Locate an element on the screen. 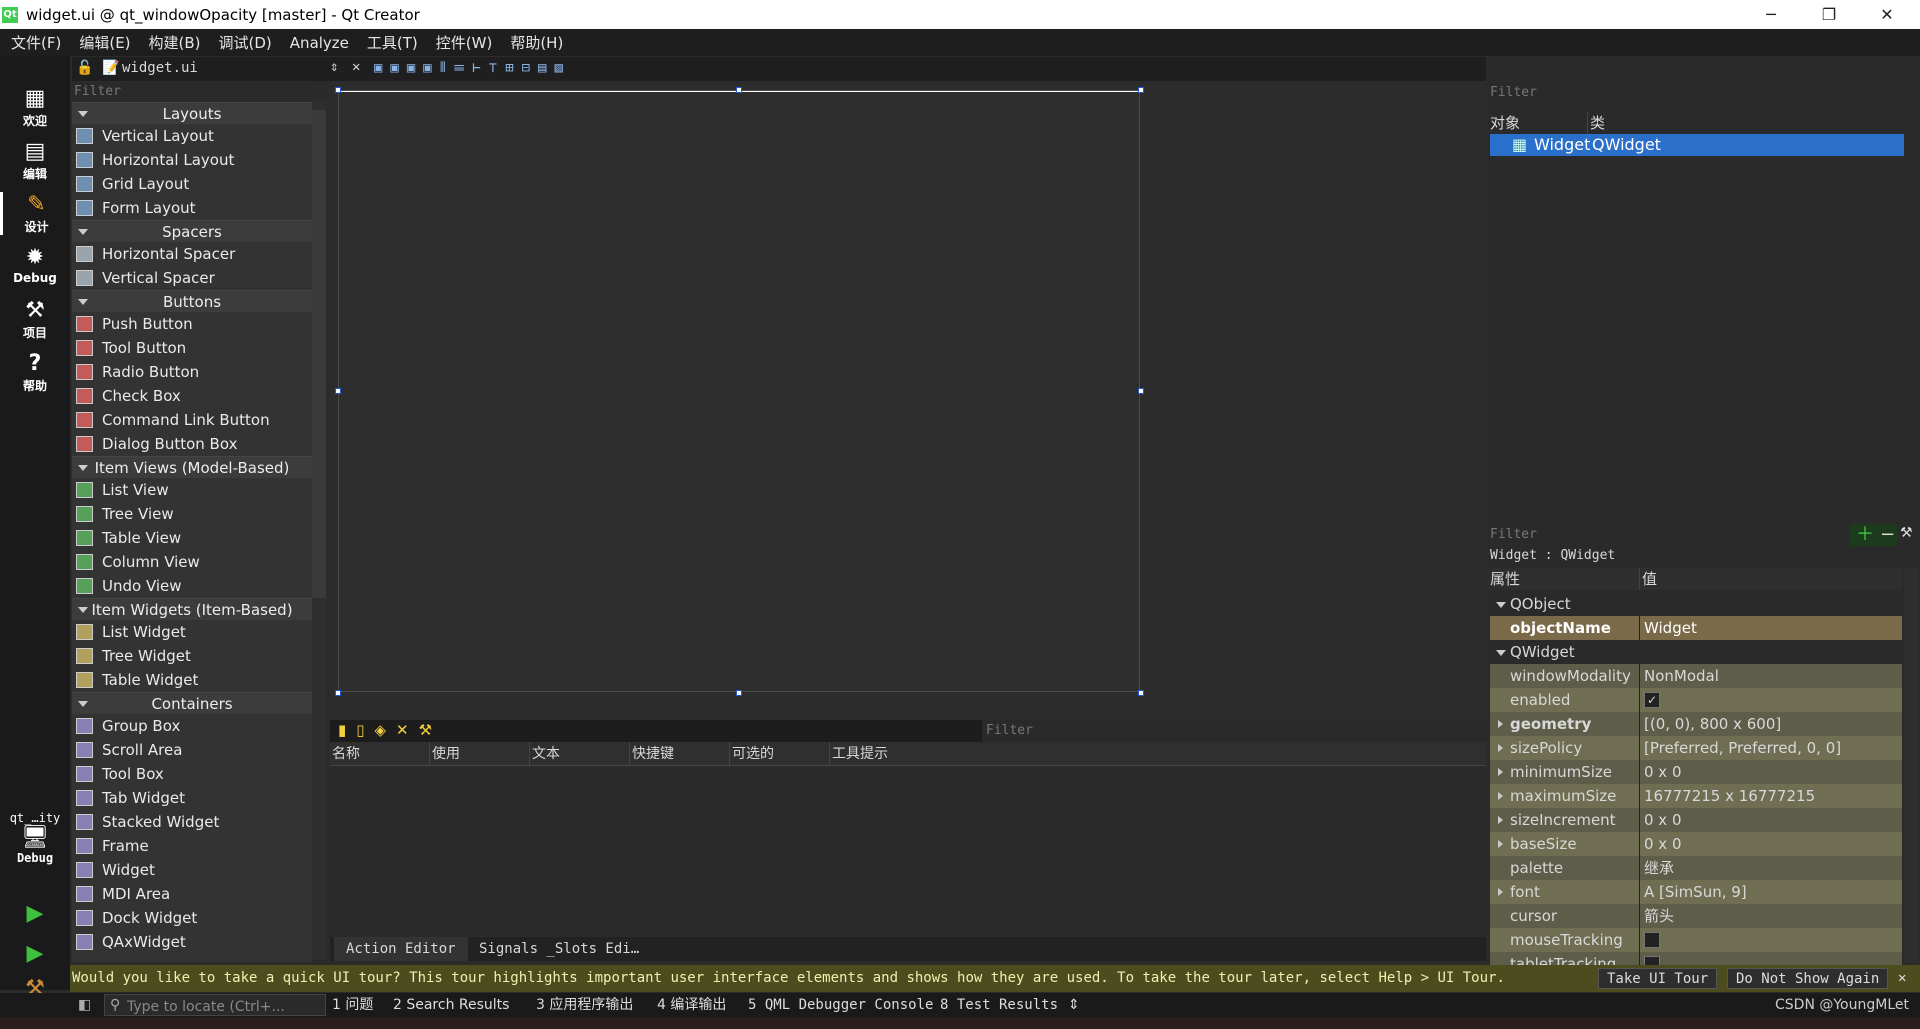 Image resolution: width=1920 pixels, height=1029 pixels. property-value: [(0, 0), 800 x 600] is located at coordinates (1771, 724).